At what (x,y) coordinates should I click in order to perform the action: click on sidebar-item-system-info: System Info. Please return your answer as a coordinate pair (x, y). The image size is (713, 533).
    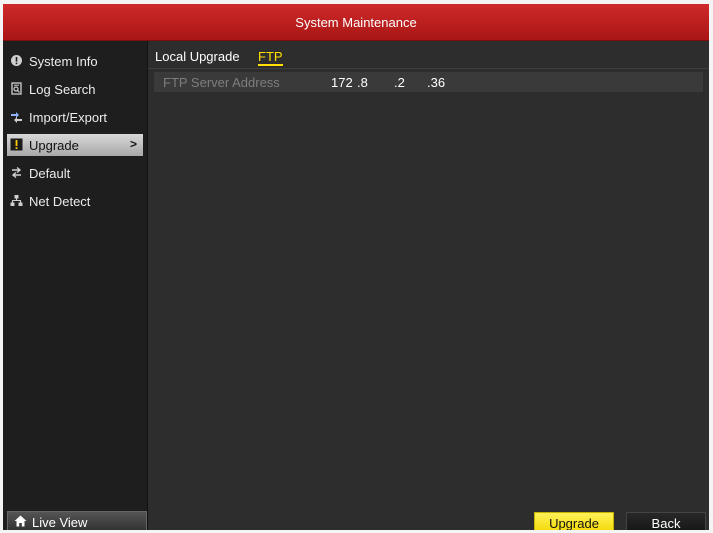
    Looking at the image, I should click on (75, 61).